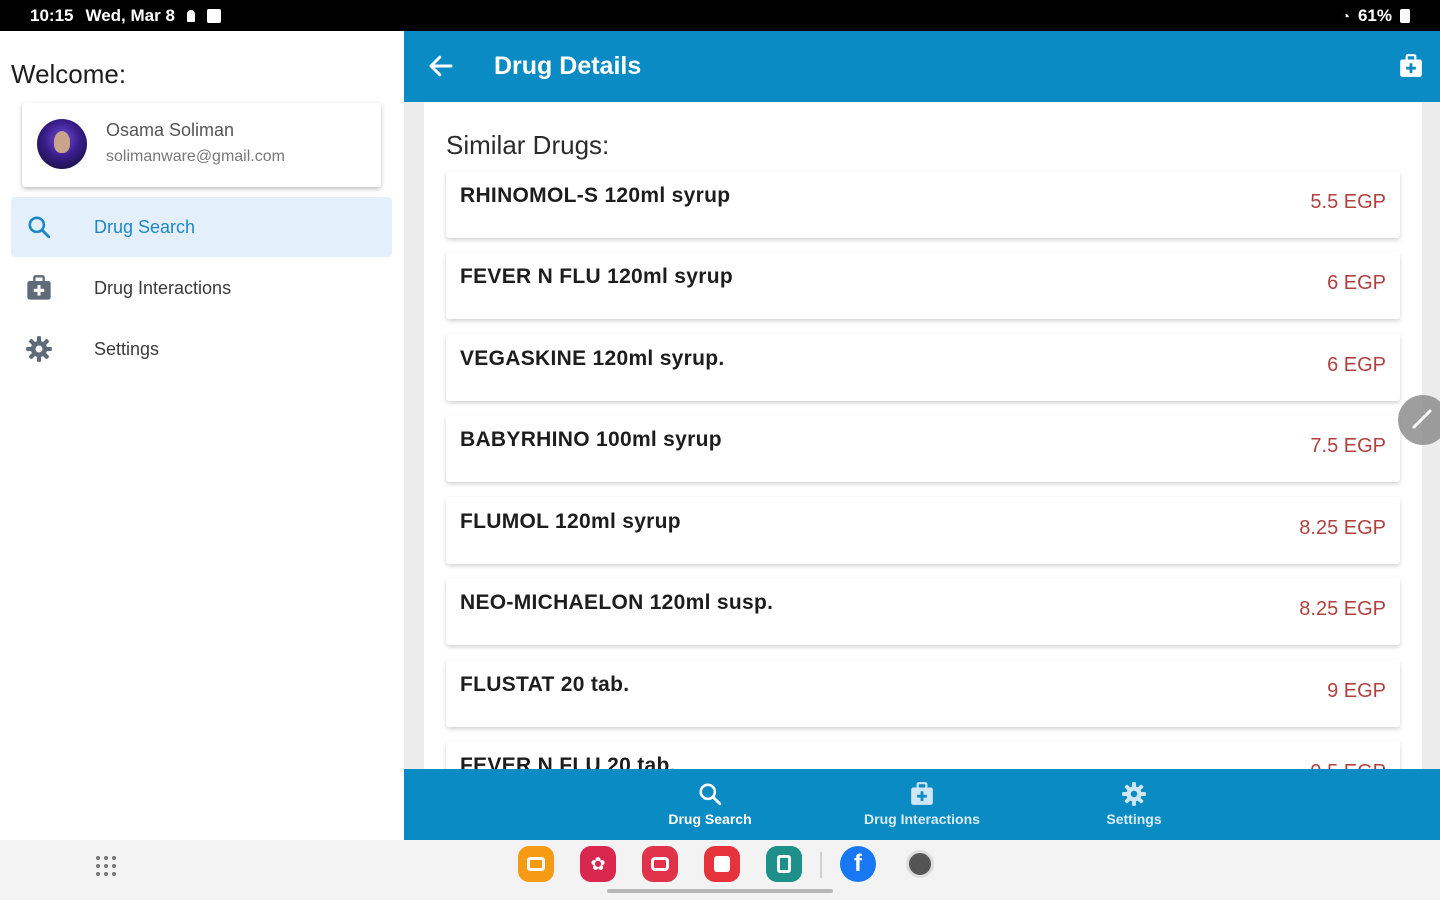 The height and width of the screenshot is (900, 1440). I want to click on profile-email: solimanware@gmail.com, so click(195, 156).